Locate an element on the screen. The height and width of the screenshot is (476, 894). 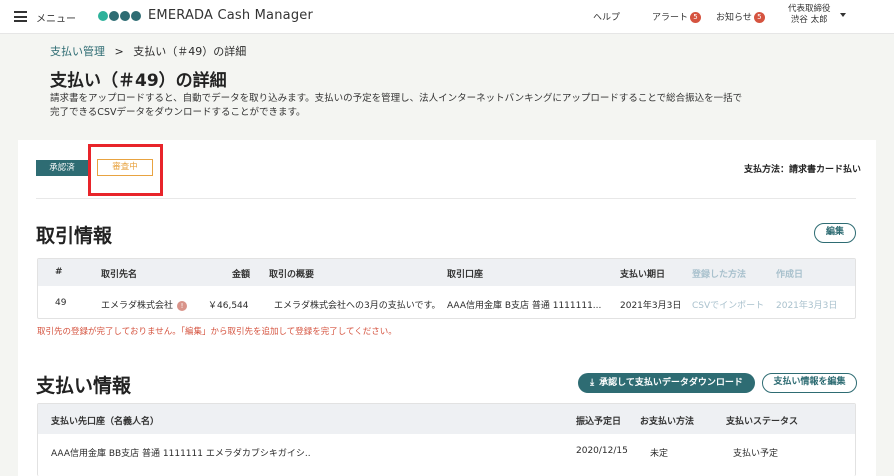
column-header-account: 取引口座 is located at coordinates (465, 275).